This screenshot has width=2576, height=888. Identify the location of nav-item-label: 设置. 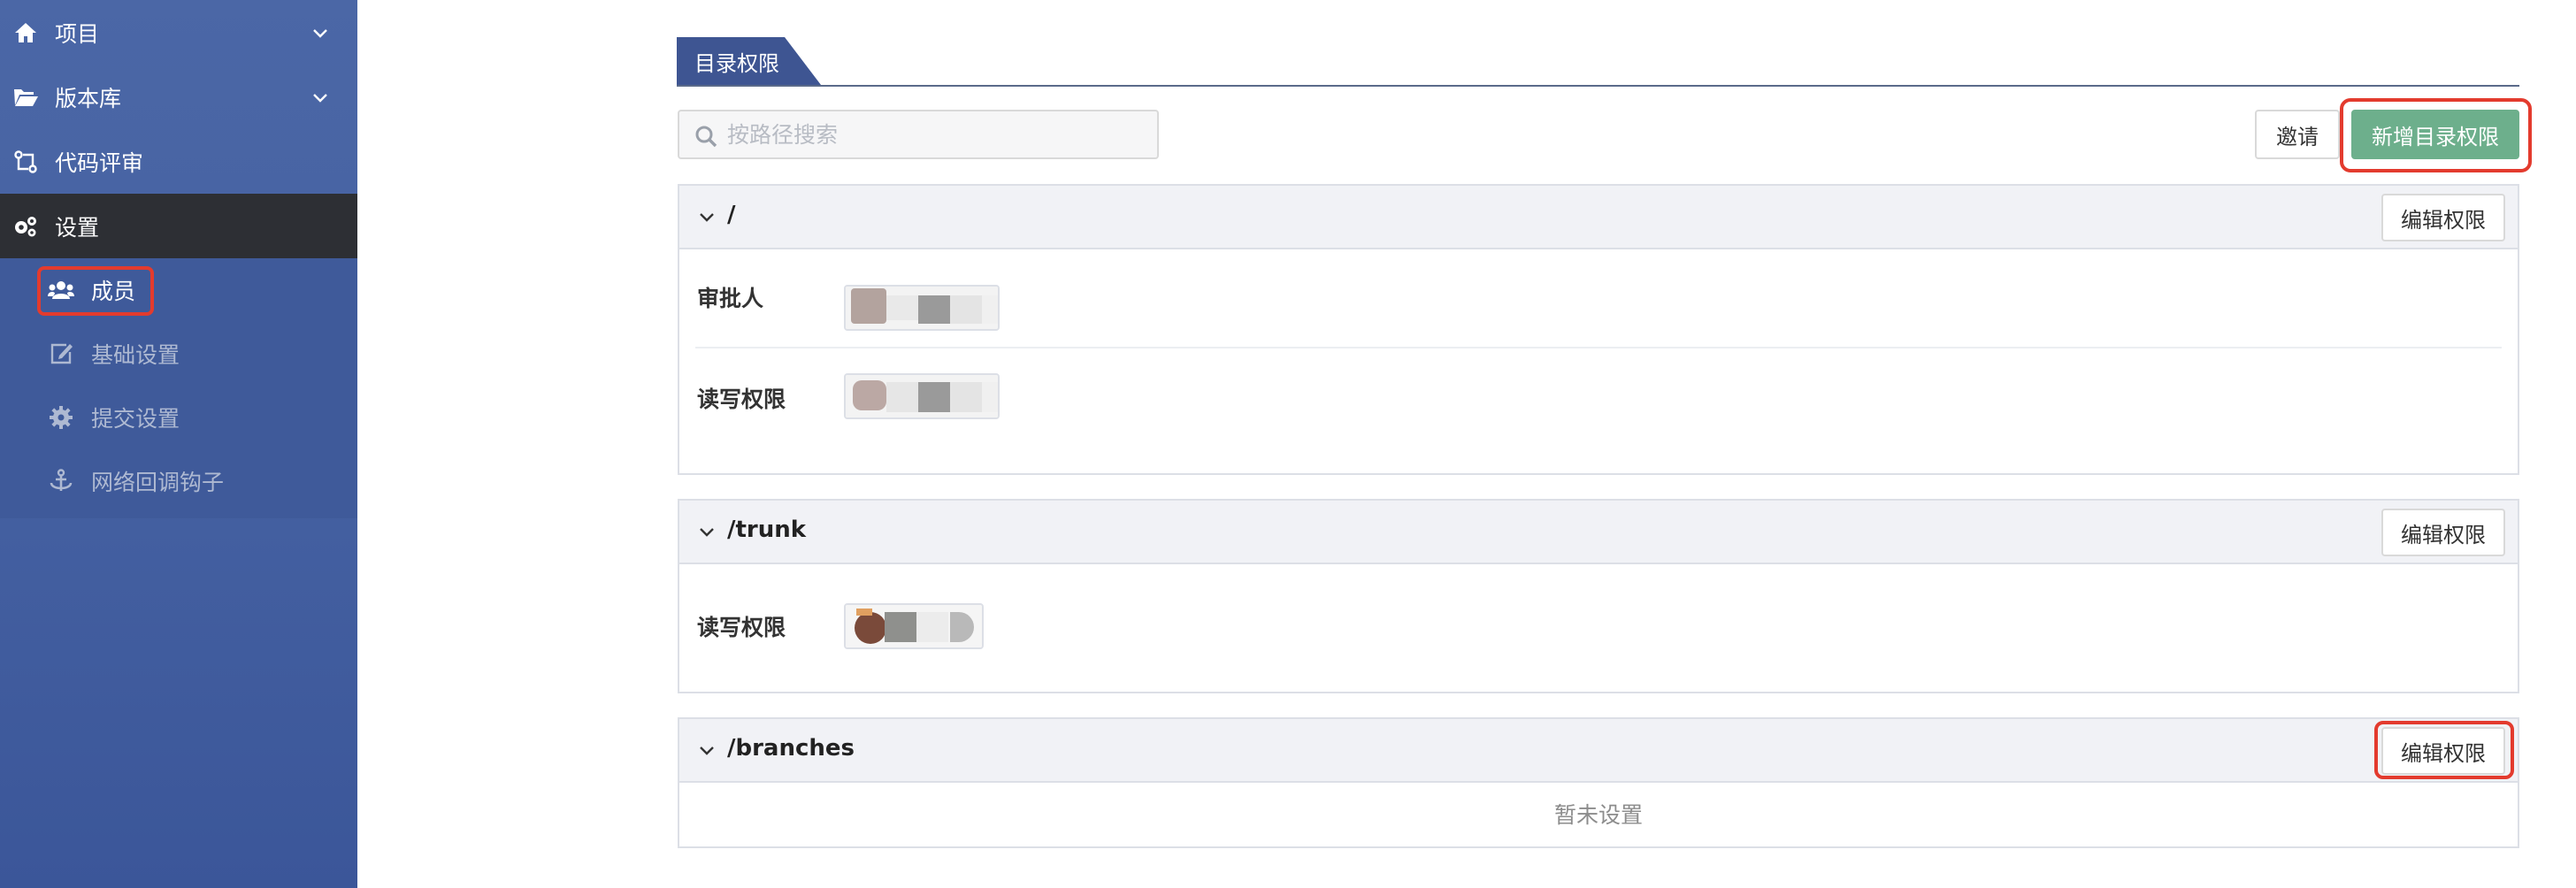
(77, 227).